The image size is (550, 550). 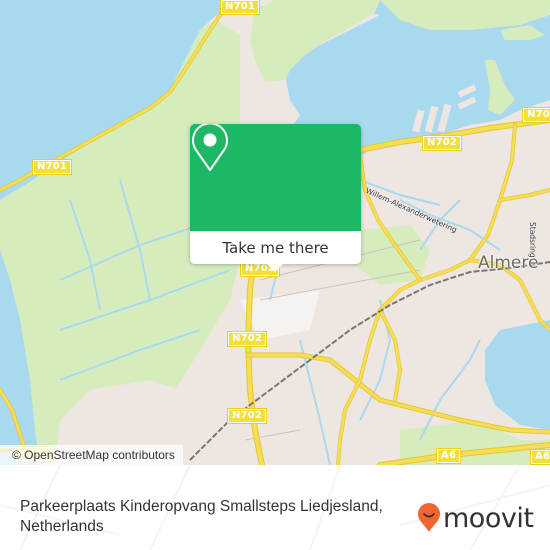 I want to click on location-popup: Take me there, so click(x=275, y=198).